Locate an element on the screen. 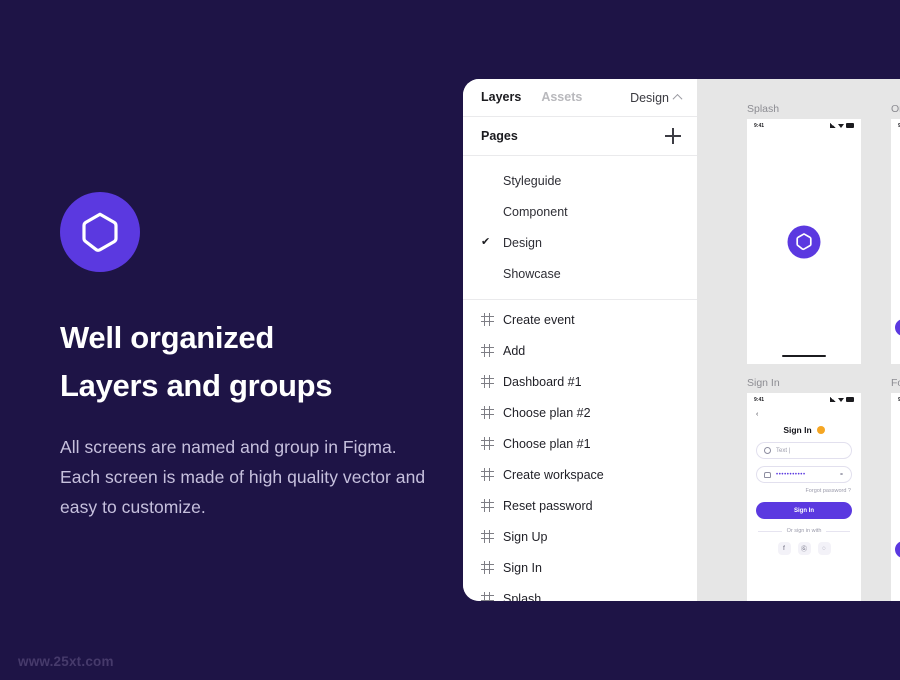 The image size is (900, 680). canvas-frame-forgot-password: Fo 9:41 is located at coordinates (895, 489).